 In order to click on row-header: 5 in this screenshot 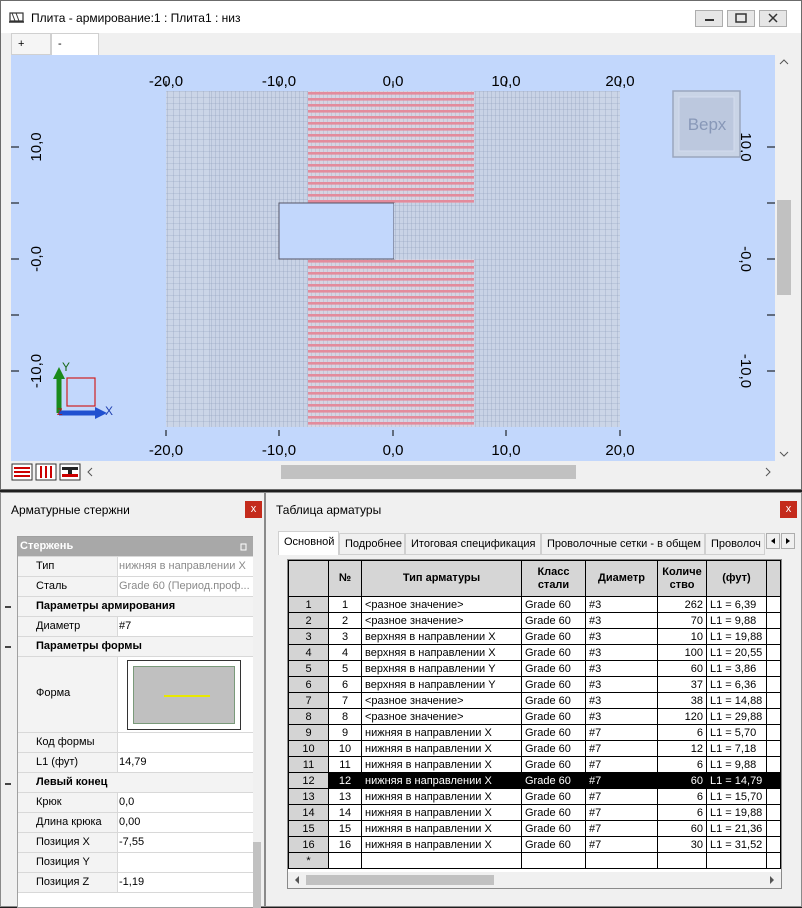, I will do `click(308, 668)`.